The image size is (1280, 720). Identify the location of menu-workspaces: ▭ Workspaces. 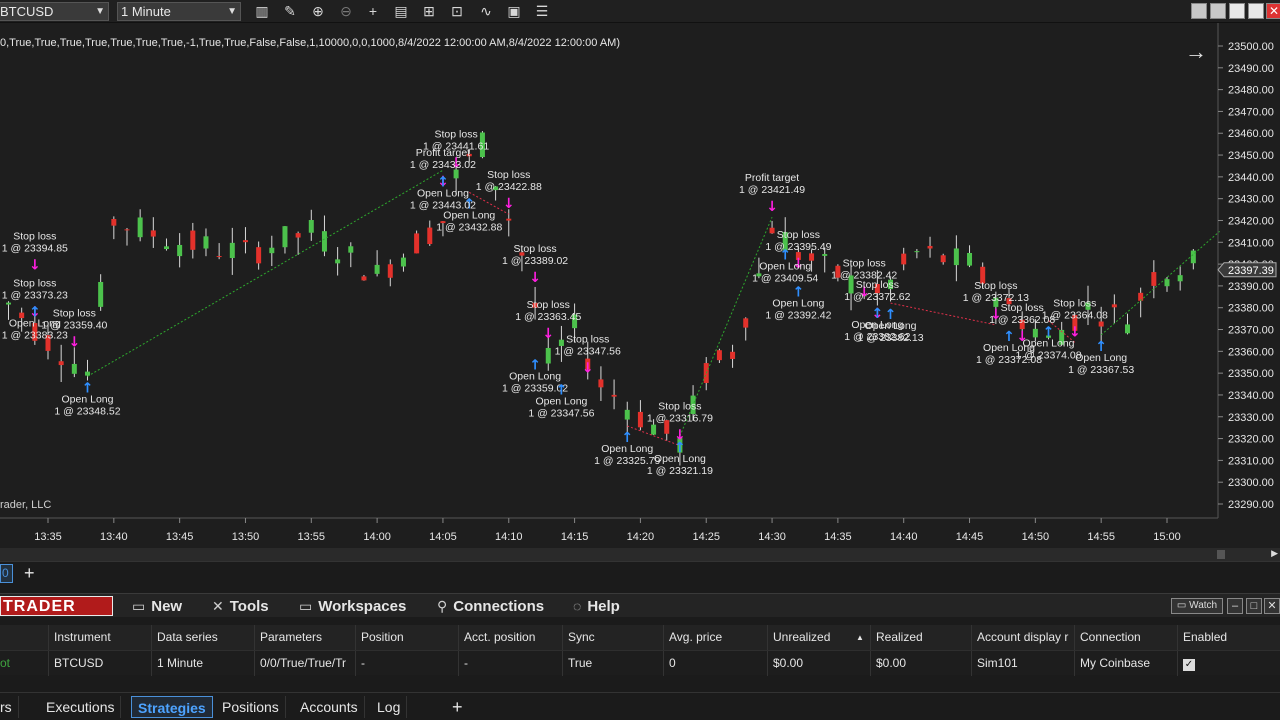
(352, 606).